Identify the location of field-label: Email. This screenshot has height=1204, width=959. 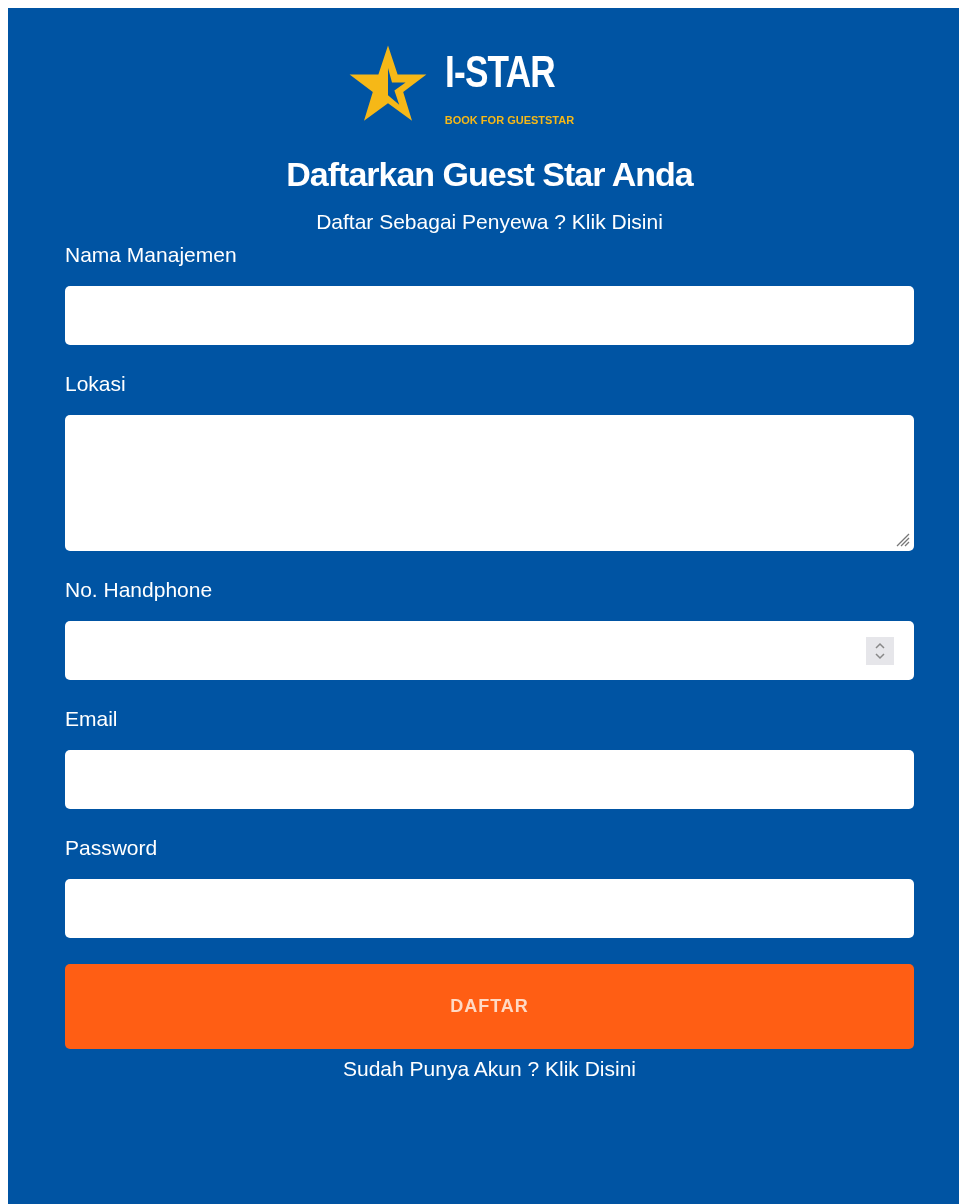
(91, 719).